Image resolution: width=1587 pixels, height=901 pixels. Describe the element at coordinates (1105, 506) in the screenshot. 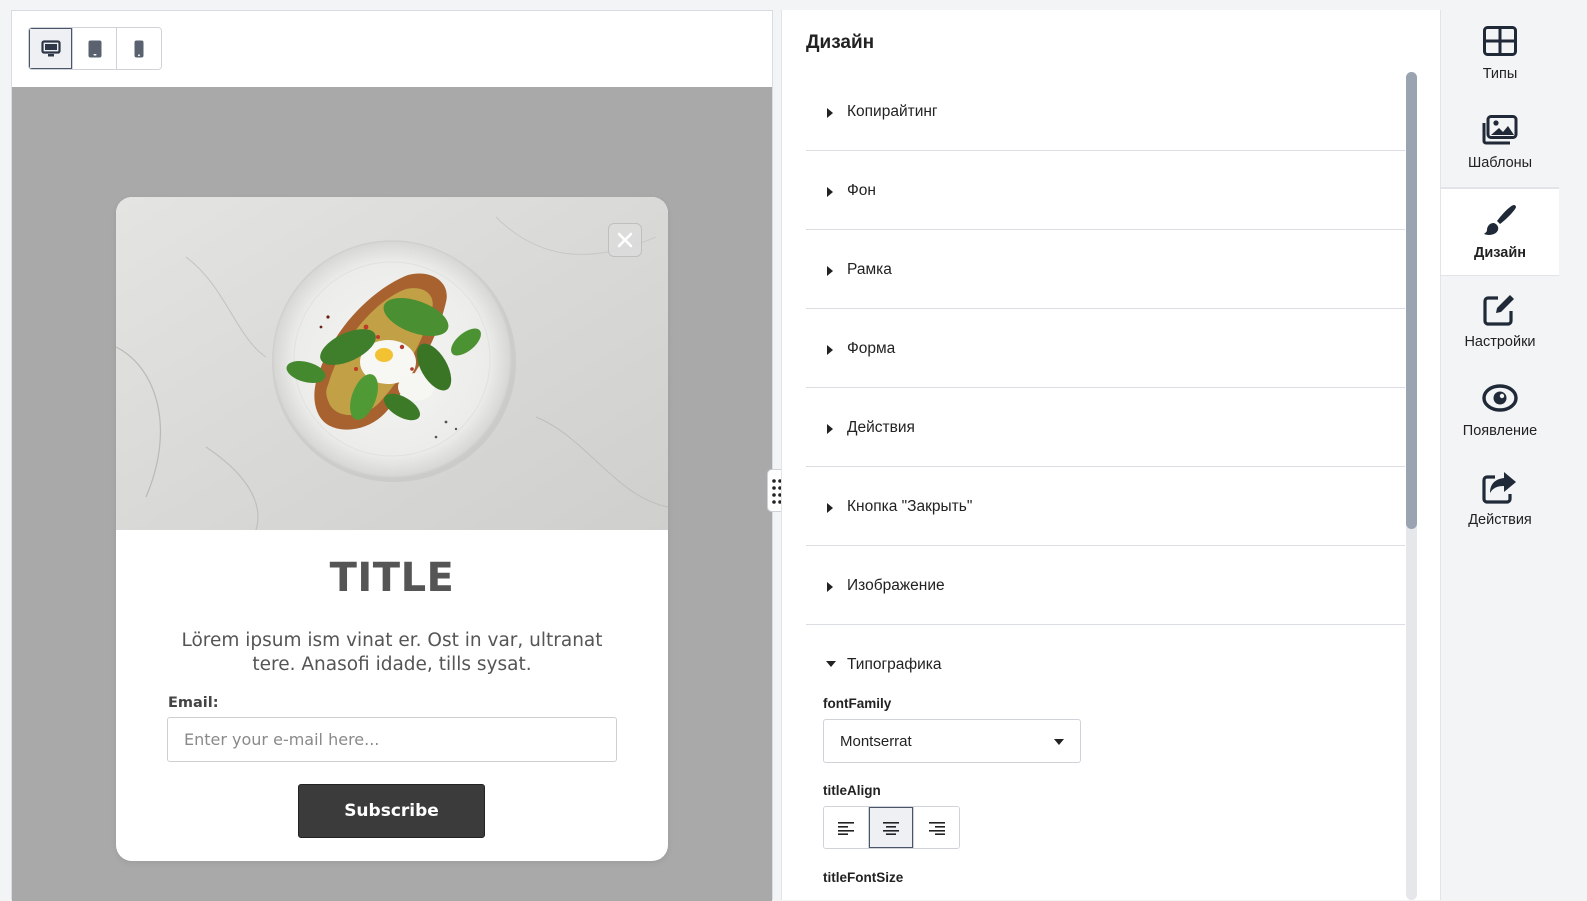

I see `section-close-button: Кнопка "Закрыть"` at that location.